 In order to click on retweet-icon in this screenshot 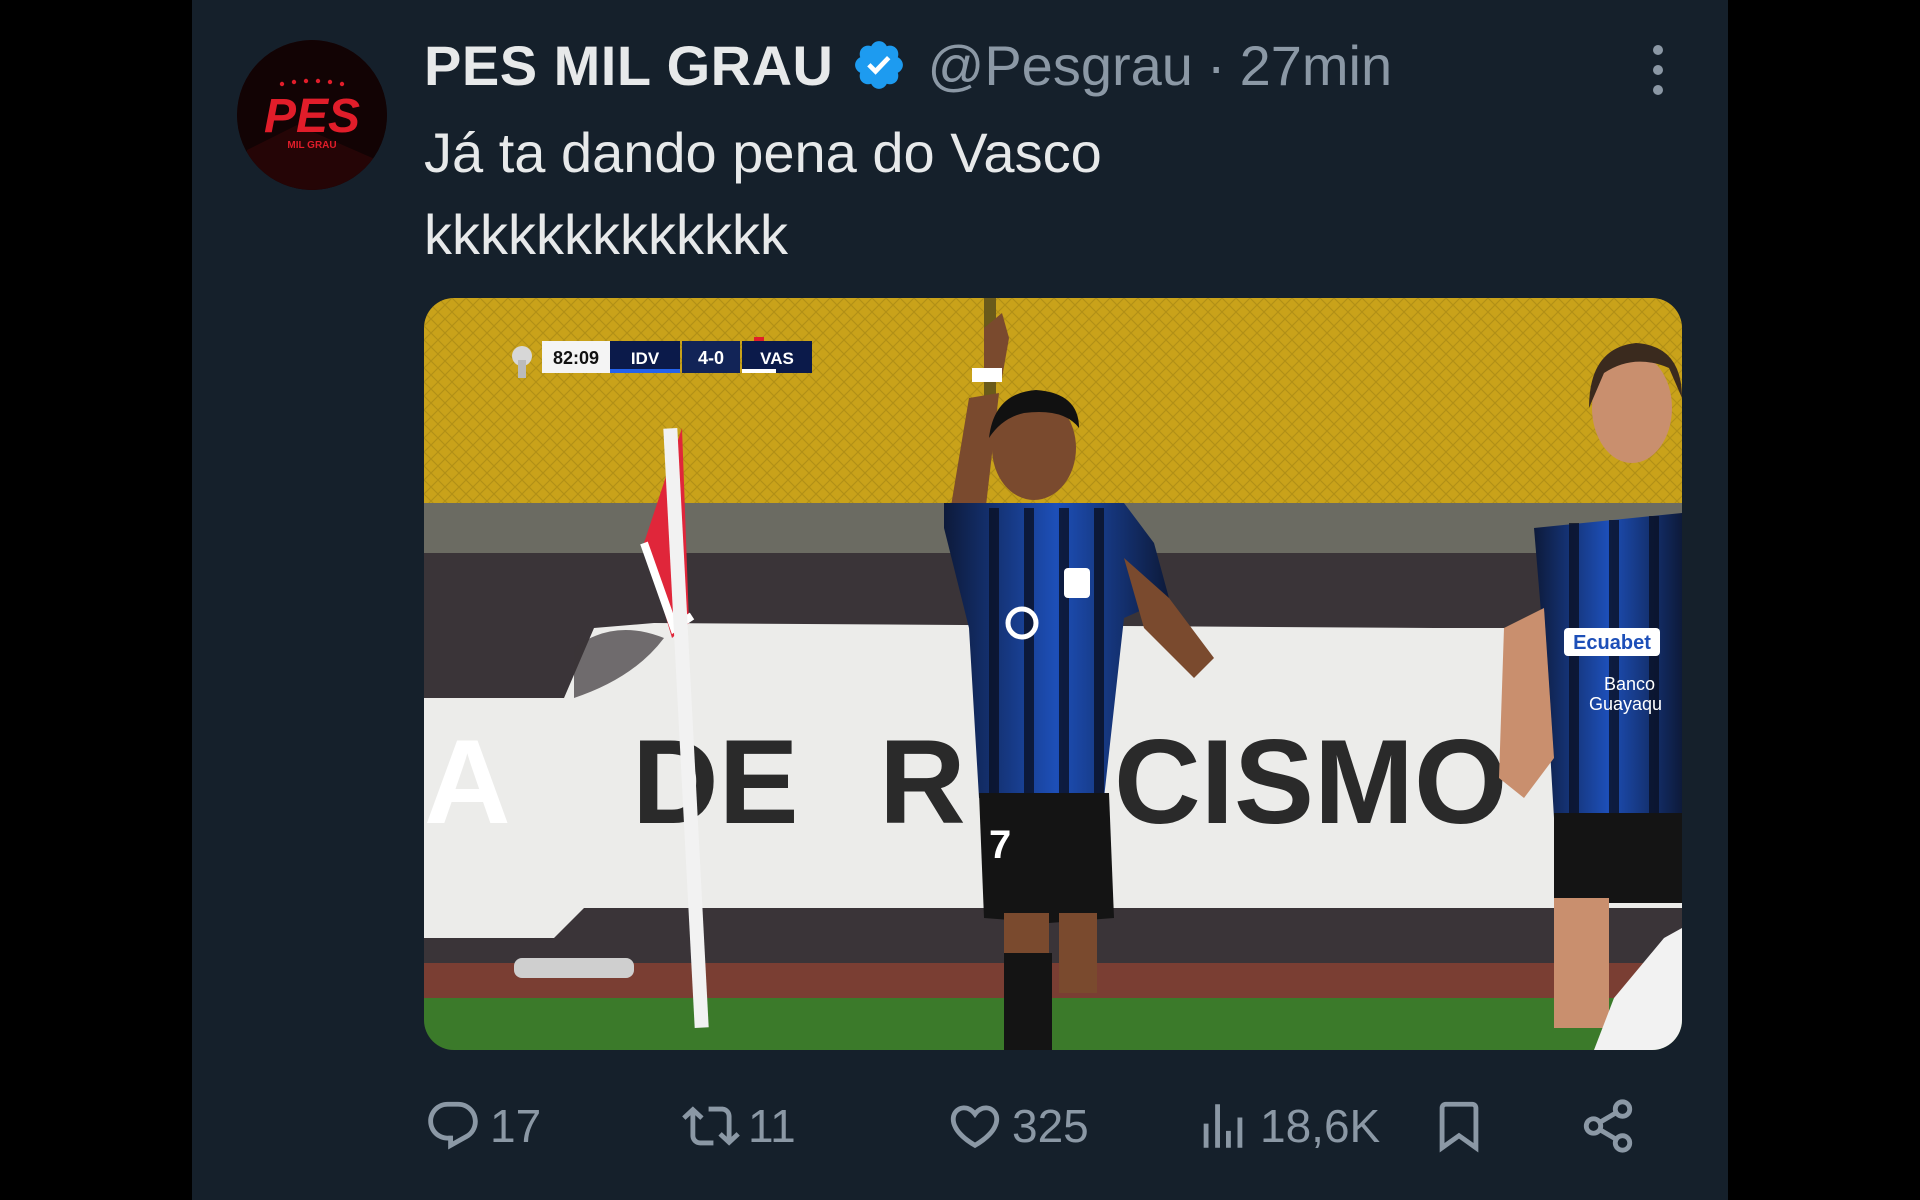, I will do `click(711, 1126)`.